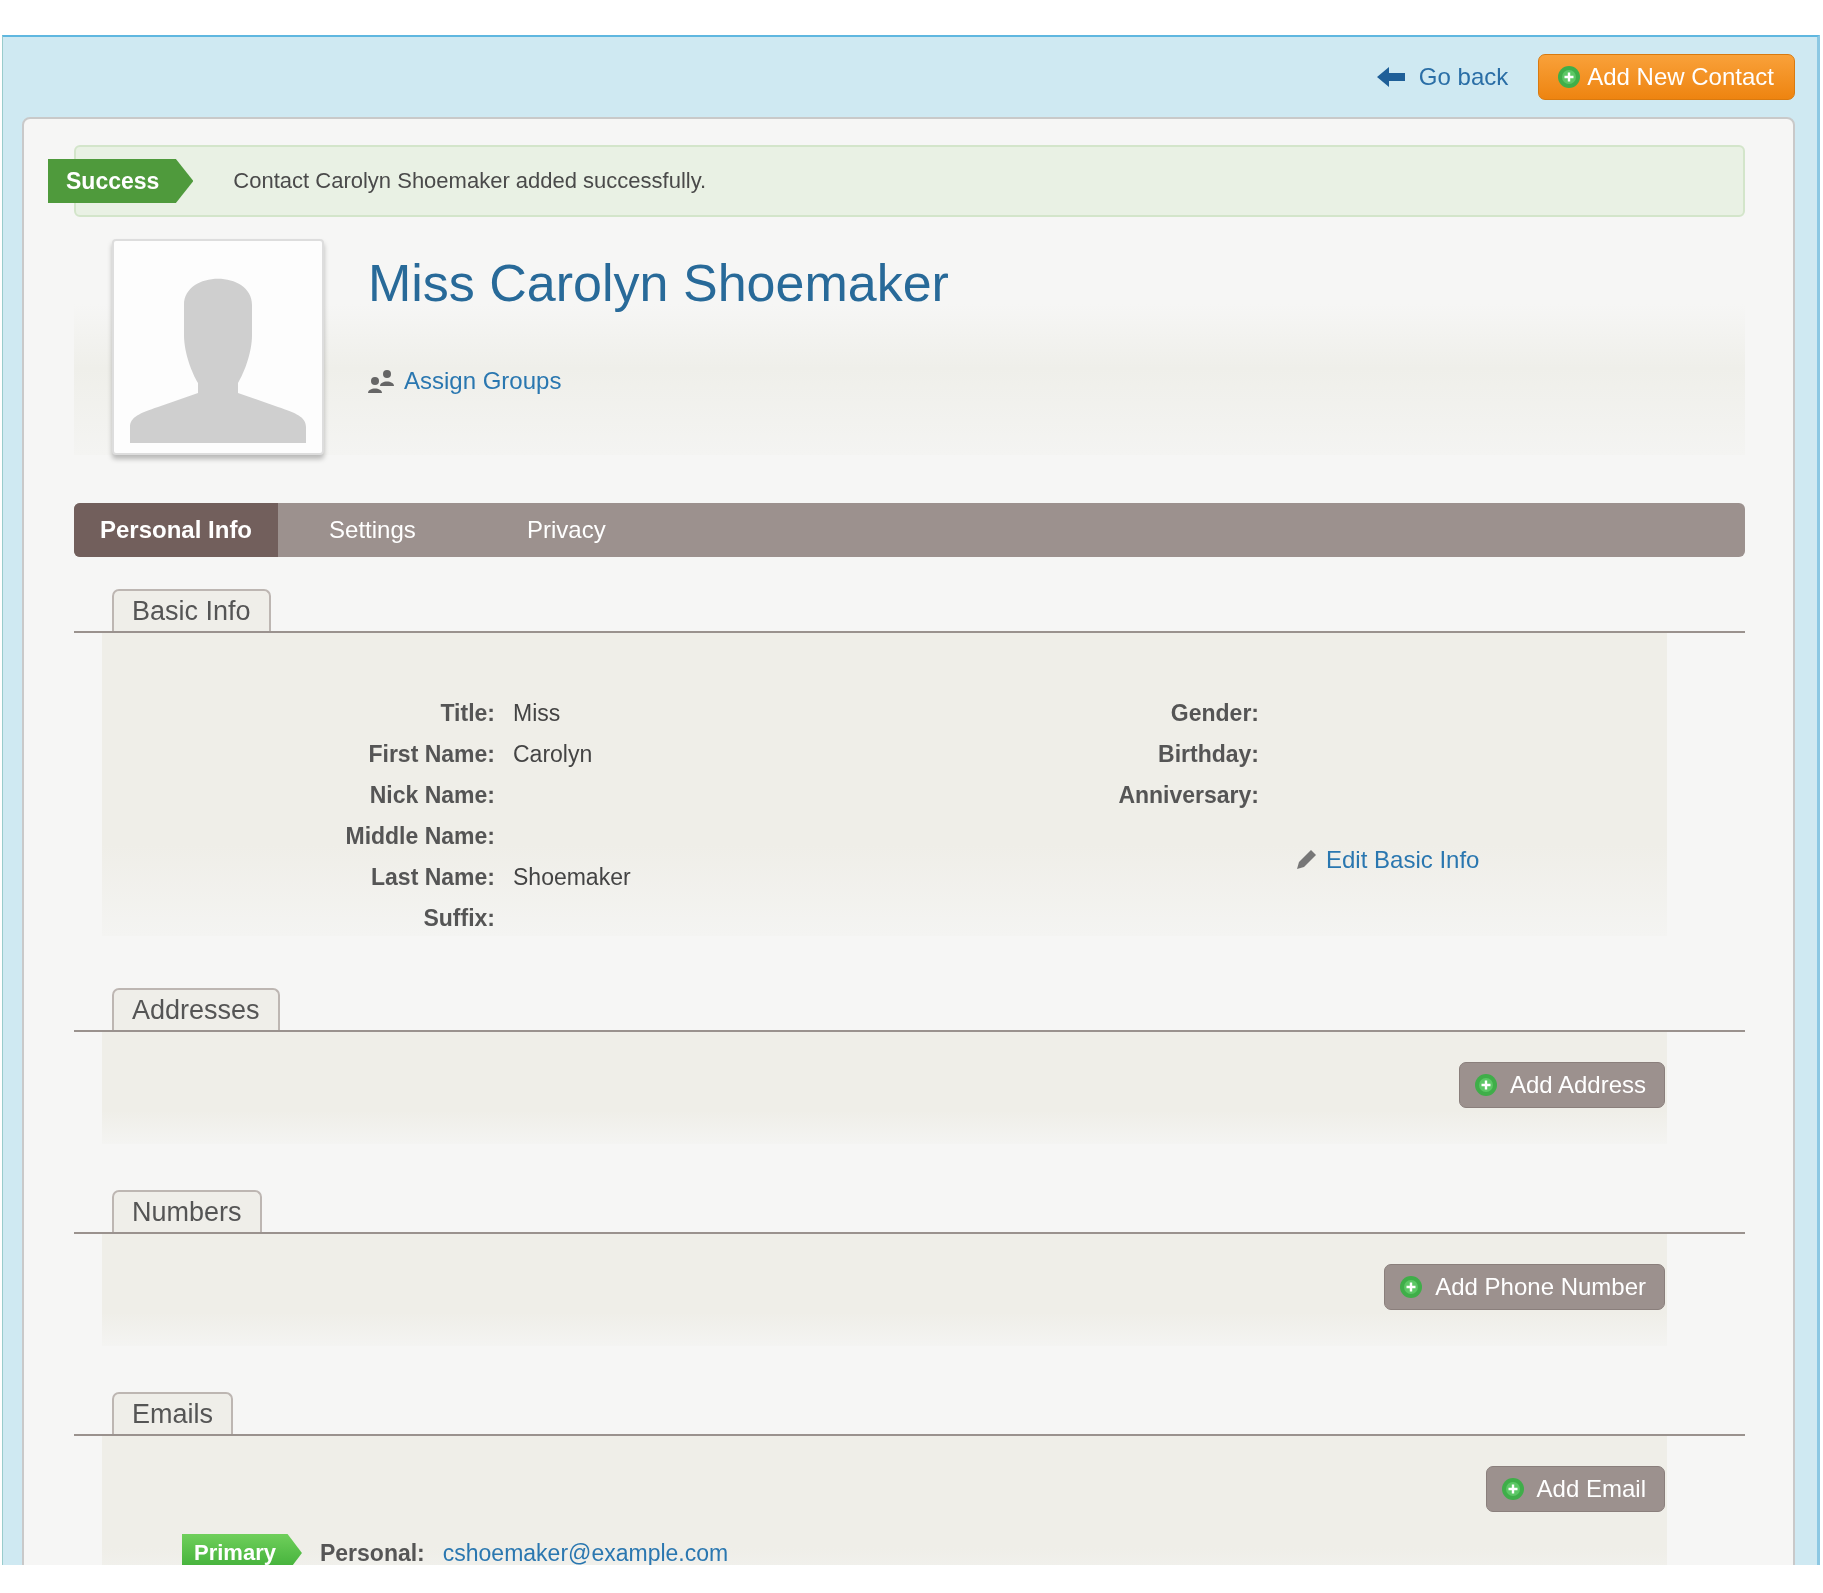 This screenshot has height=1593, width=1823. What do you see at coordinates (467, 713) in the screenshot?
I see `field-label: Title:` at bounding box center [467, 713].